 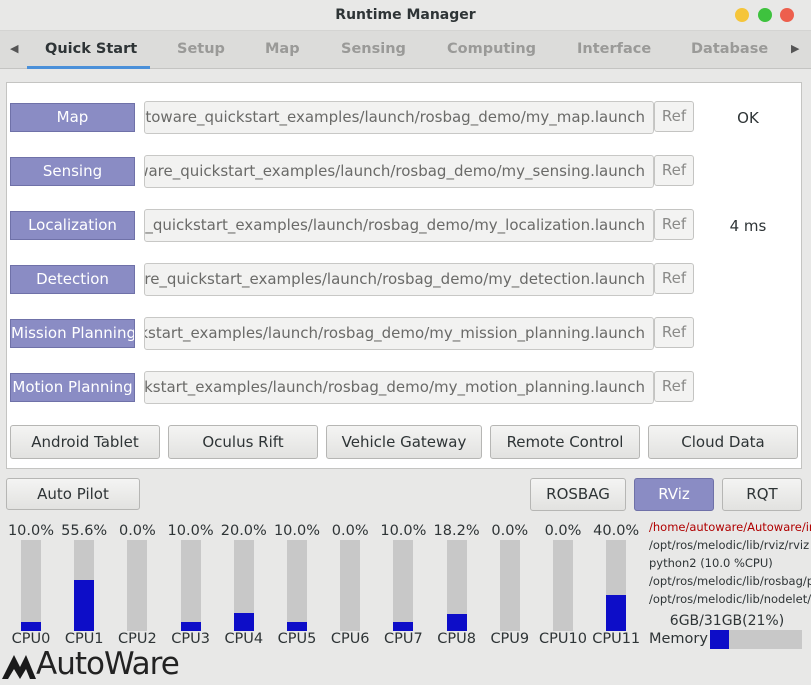 I want to click on detection-ref-button: Ref, so click(x=674, y=278).